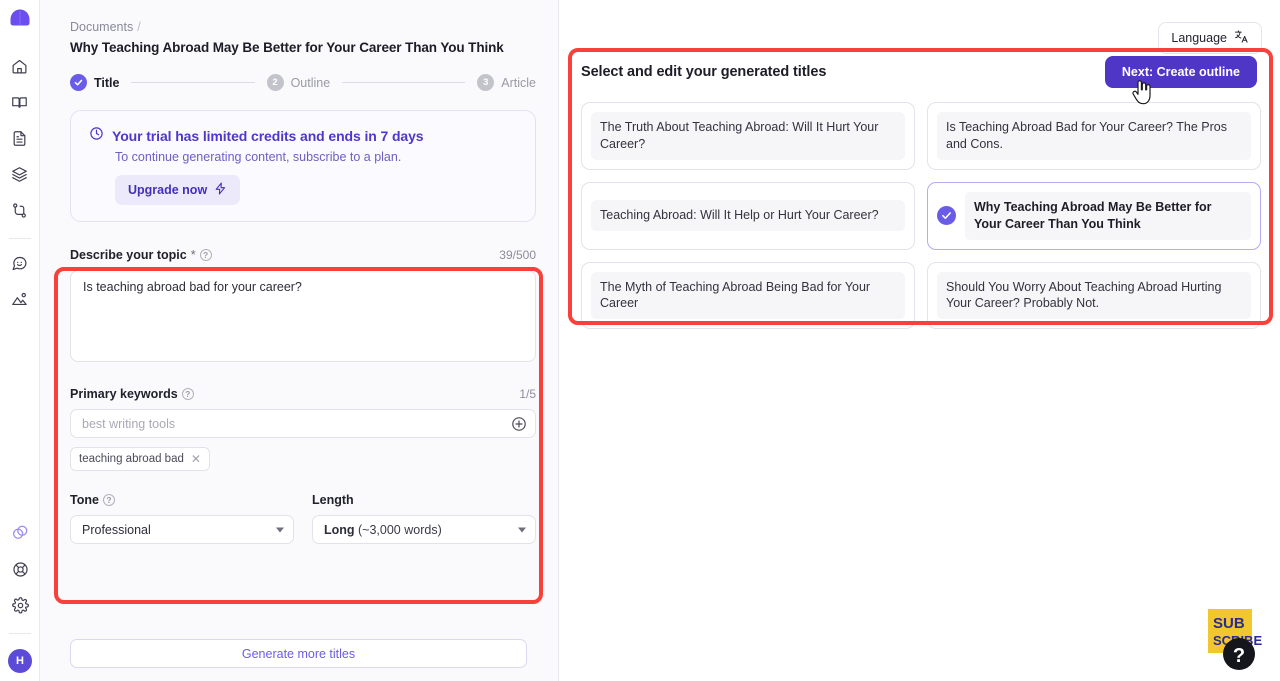 The height and width of the screenshot is (681, 1280). What do you see at coordinates (131, 459) in the screenshot?
I see `keyword-chip-label: teaching abroad bad` at bounding box center [131, 459].